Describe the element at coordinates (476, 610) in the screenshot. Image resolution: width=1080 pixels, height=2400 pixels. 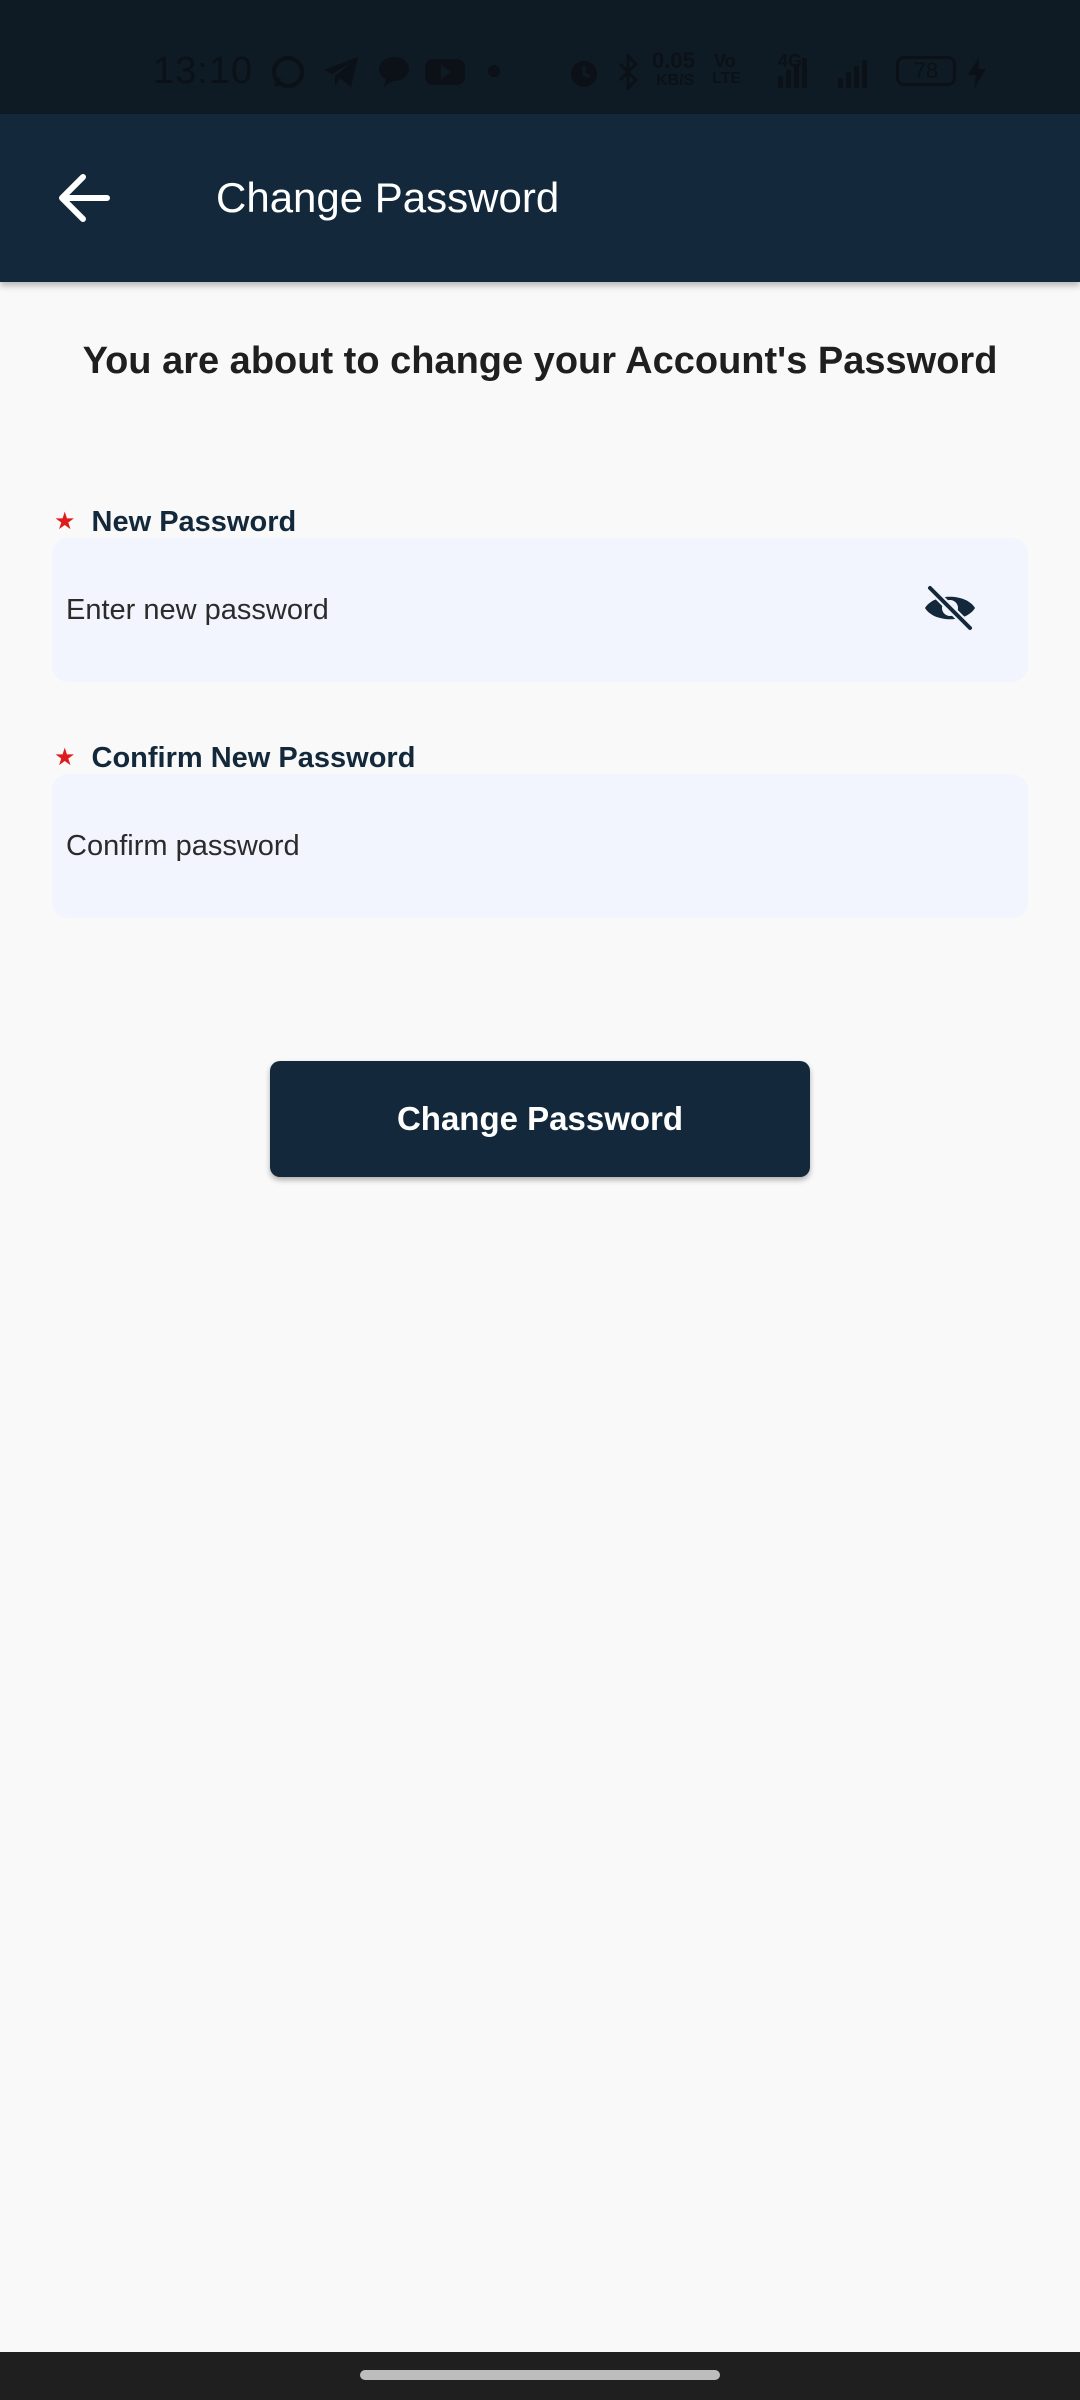
I see `new-password-input` at that location.